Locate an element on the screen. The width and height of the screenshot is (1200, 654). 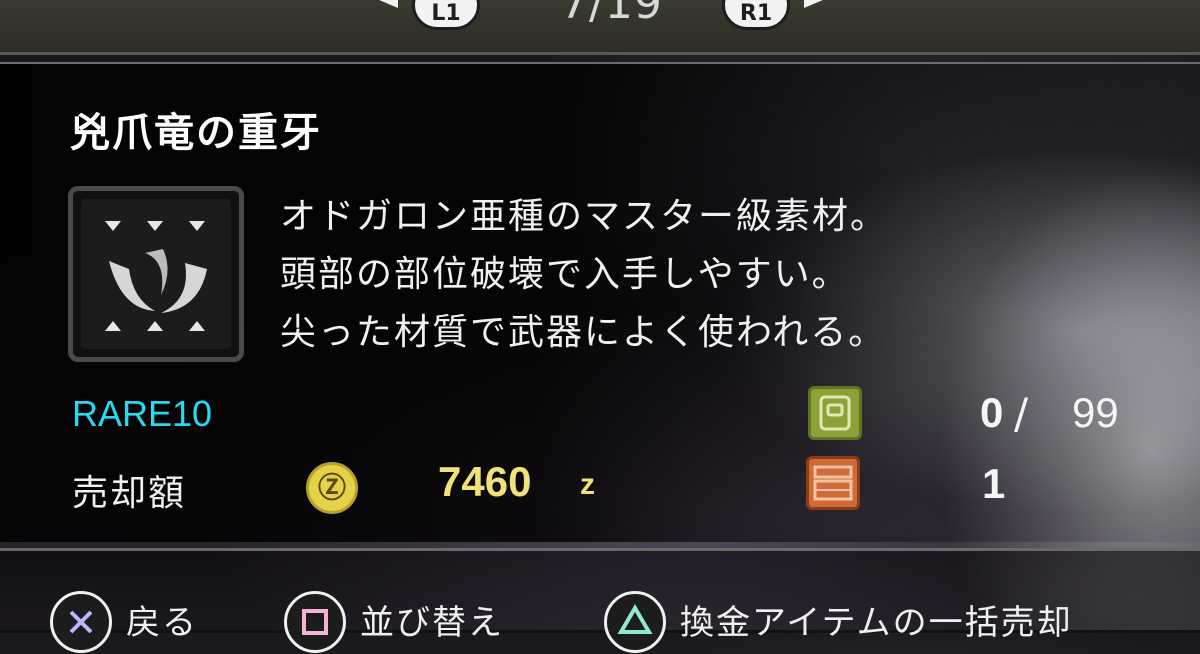
sort-label: 並び替え is located at coordinates (432, 623).